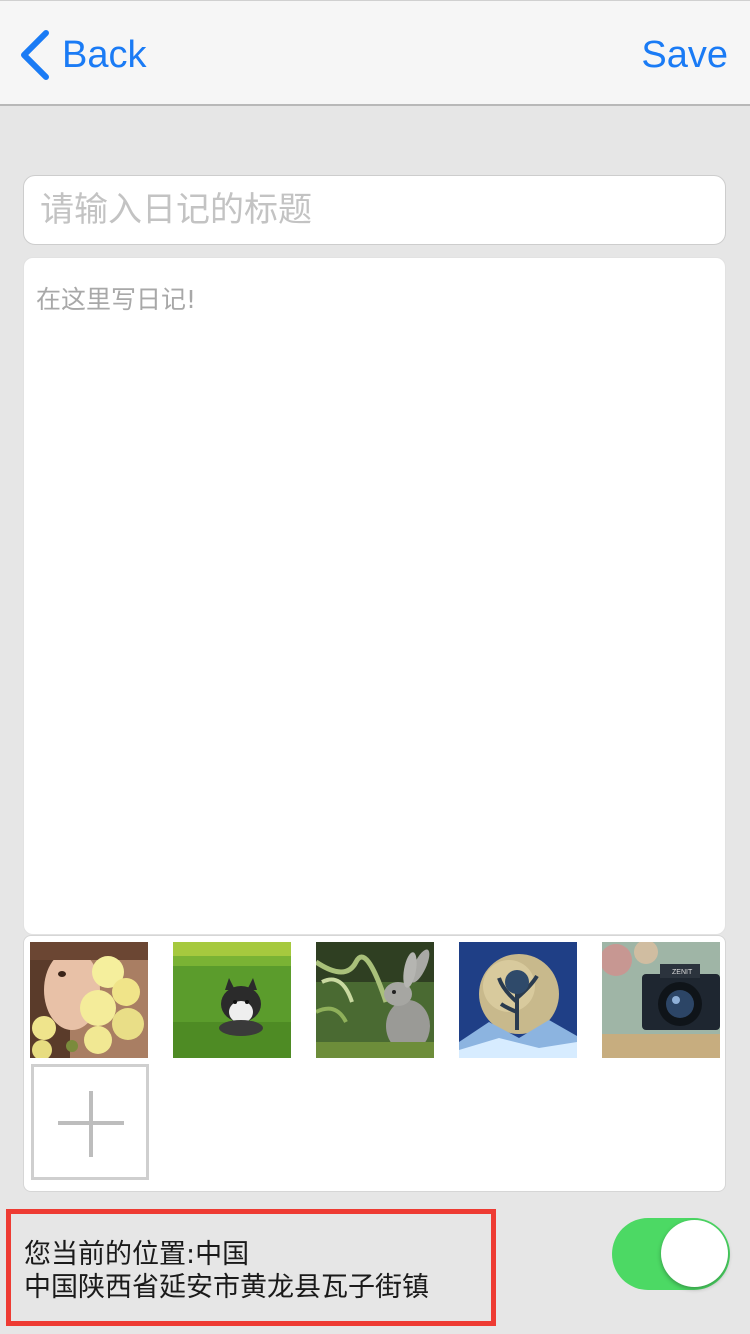 The height and width of the screenshot is (1334, 750). I want to click on location-address: 中国陕西省延安市黄龙县瓦子街镇, so click(226, 1287).